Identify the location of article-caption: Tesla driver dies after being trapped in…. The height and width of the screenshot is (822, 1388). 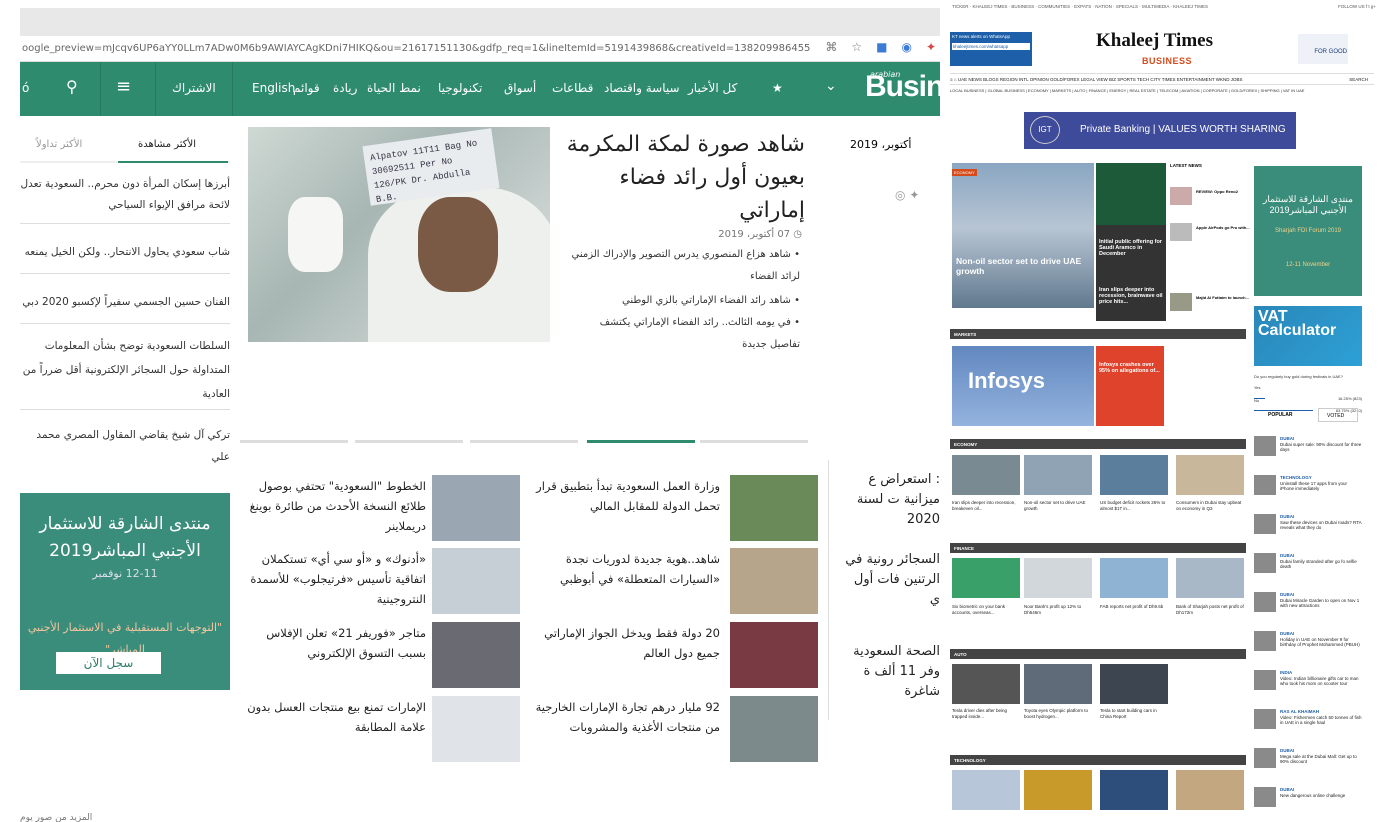
(986, 713).